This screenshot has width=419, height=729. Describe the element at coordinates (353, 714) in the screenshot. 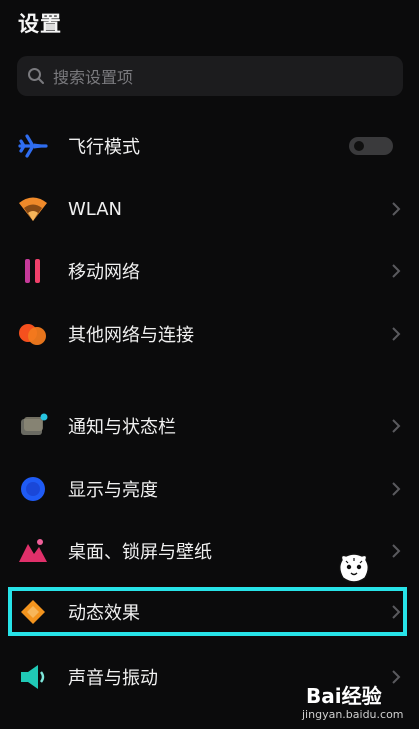

I see `watermark-site: jingyan.baidu.com` at that location.